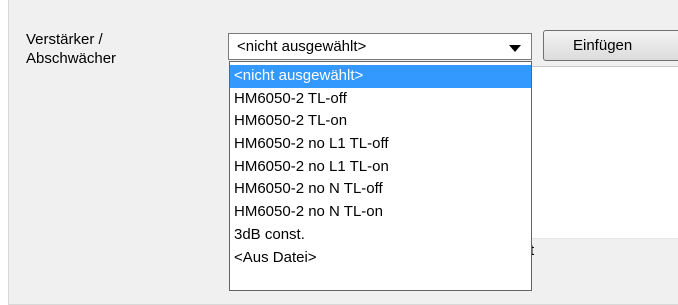 Image resolution: width=678 pixels, height=305 pixels. I want to click on chevron-down-icon, so click(515, 48).